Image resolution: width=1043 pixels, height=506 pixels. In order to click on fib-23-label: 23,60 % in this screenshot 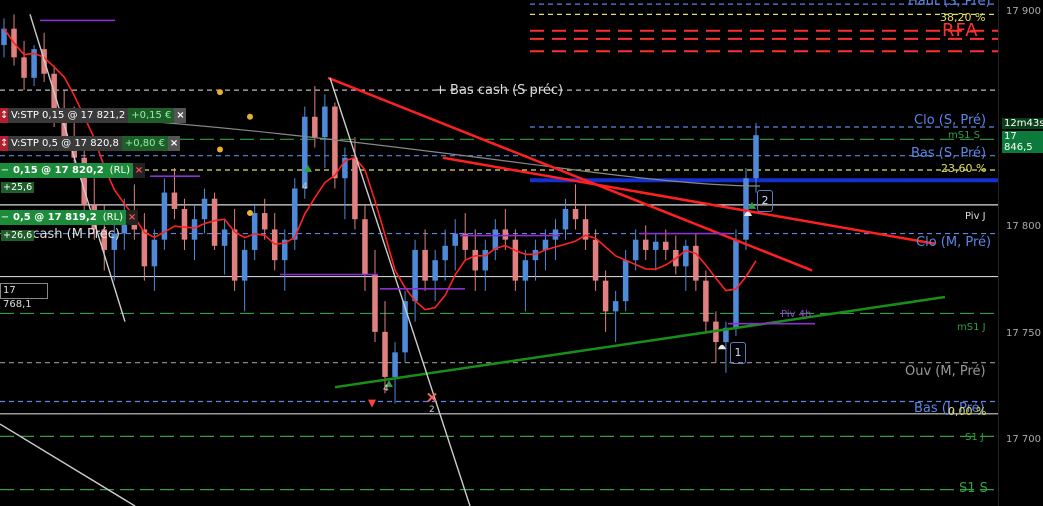, I will do `click(964, 168)`.